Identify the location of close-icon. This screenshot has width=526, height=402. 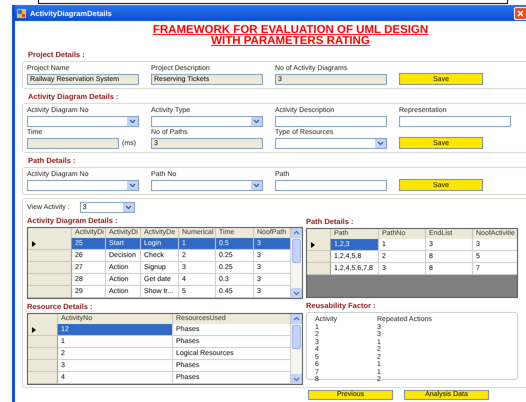
(520, 13).